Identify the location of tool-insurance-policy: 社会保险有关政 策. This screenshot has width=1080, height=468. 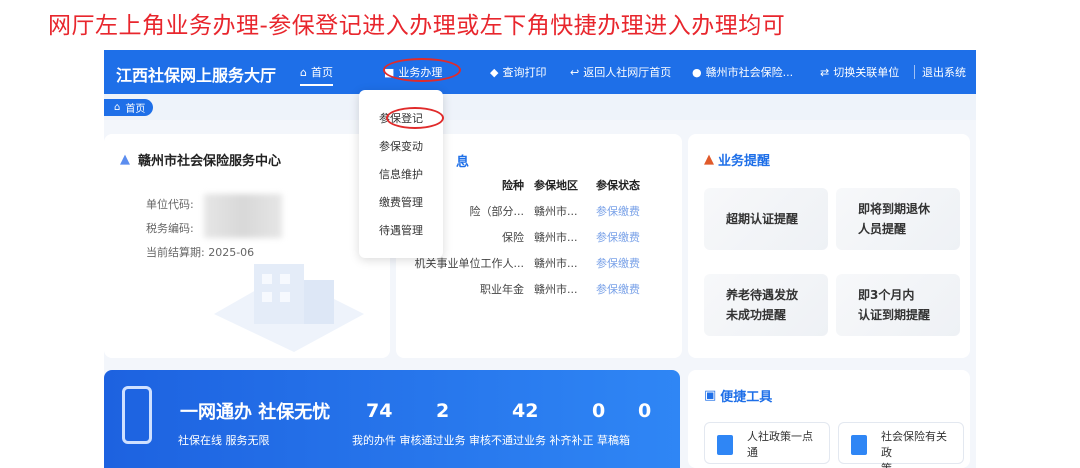
(901, 445).